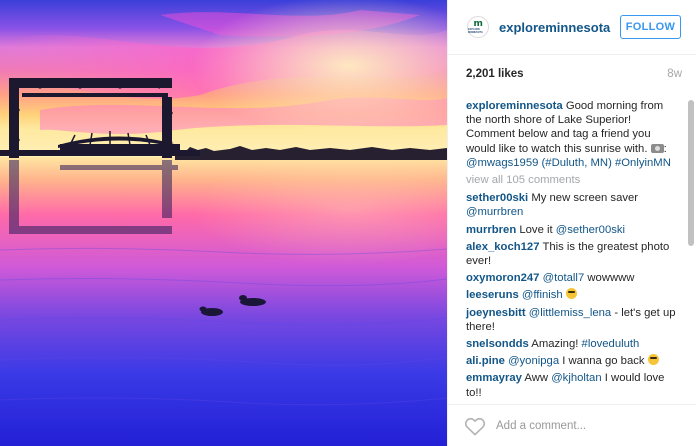  I want to click on caption-hashtag-onlyinmn: #OnlyinMN, so click(643, 163).